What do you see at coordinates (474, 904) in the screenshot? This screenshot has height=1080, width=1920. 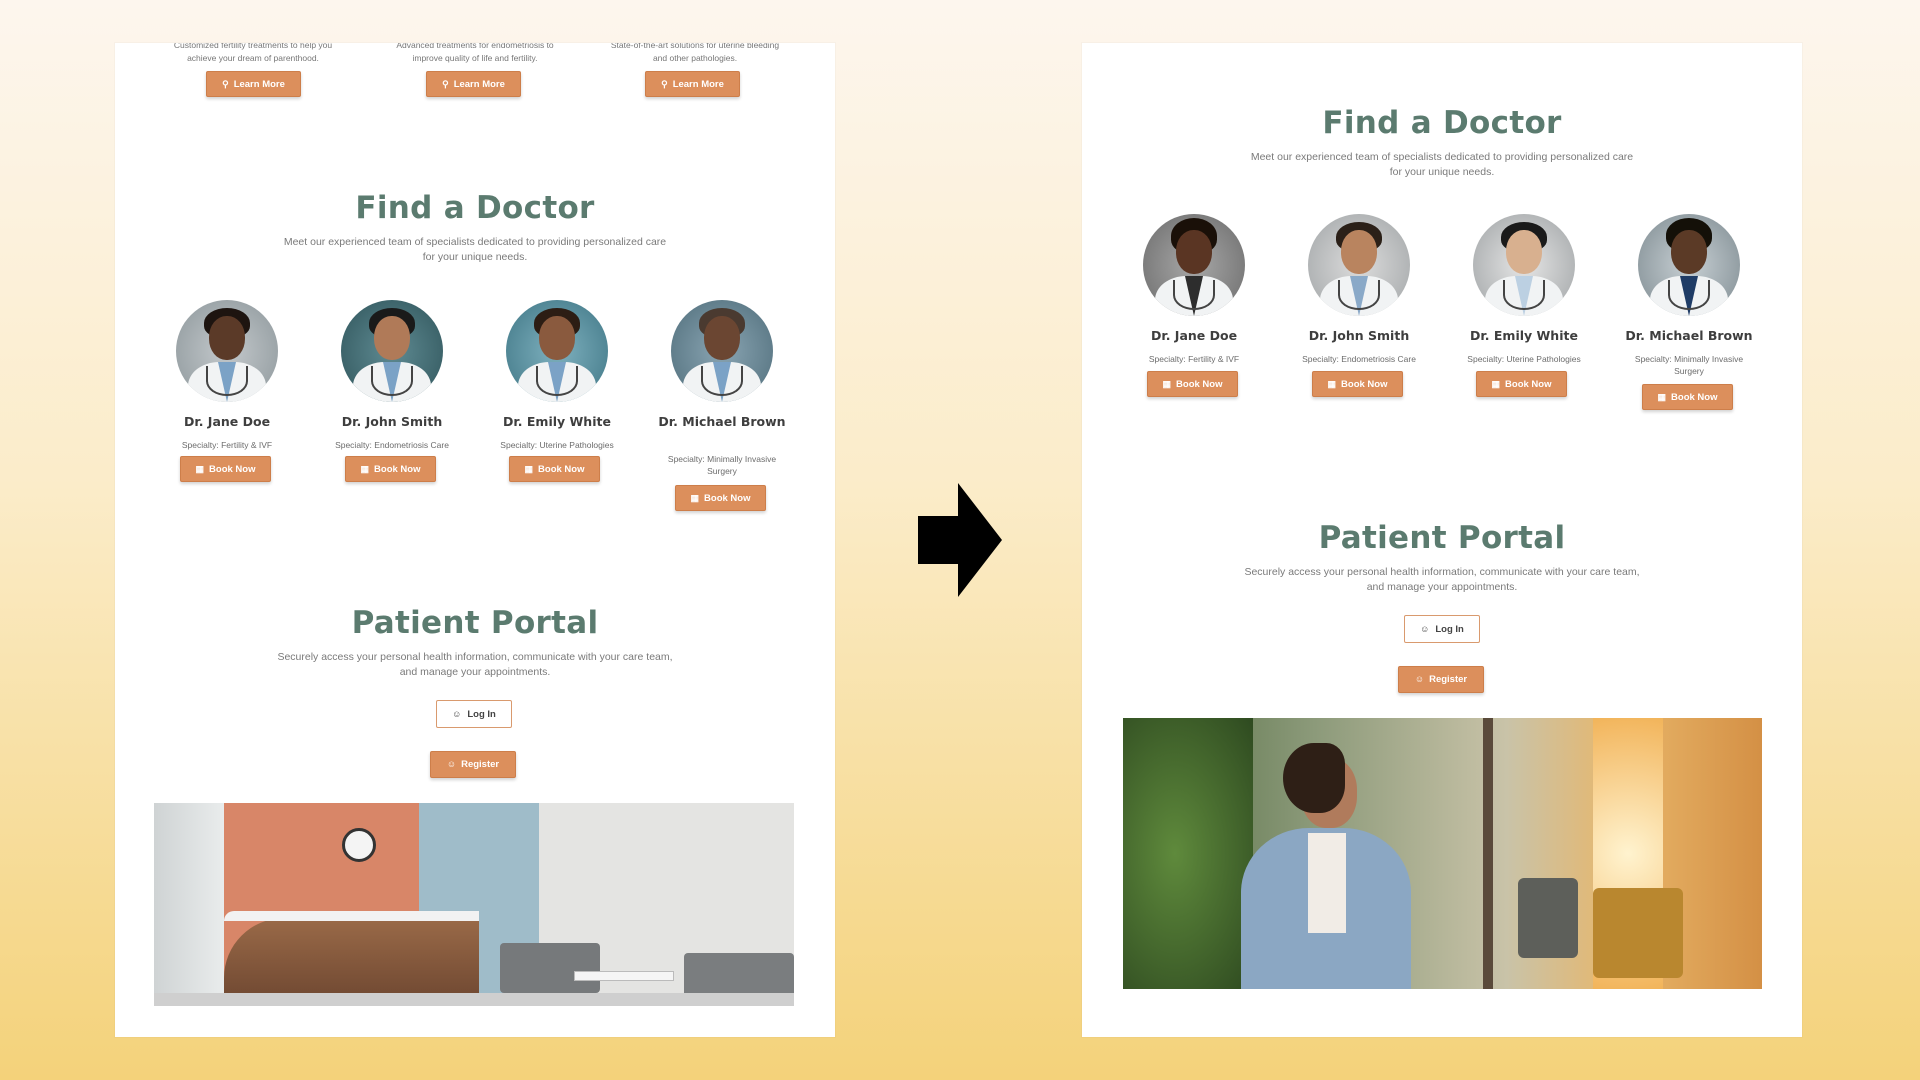 I see `reception-image` at bounding box center [474, 904].